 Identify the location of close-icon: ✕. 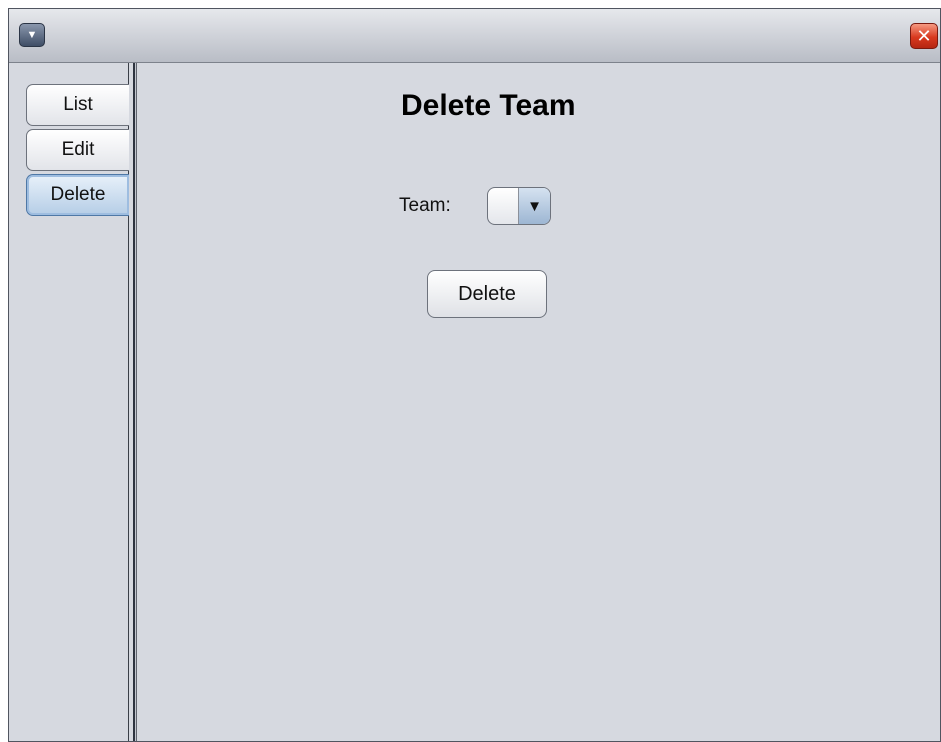
(924, 36).